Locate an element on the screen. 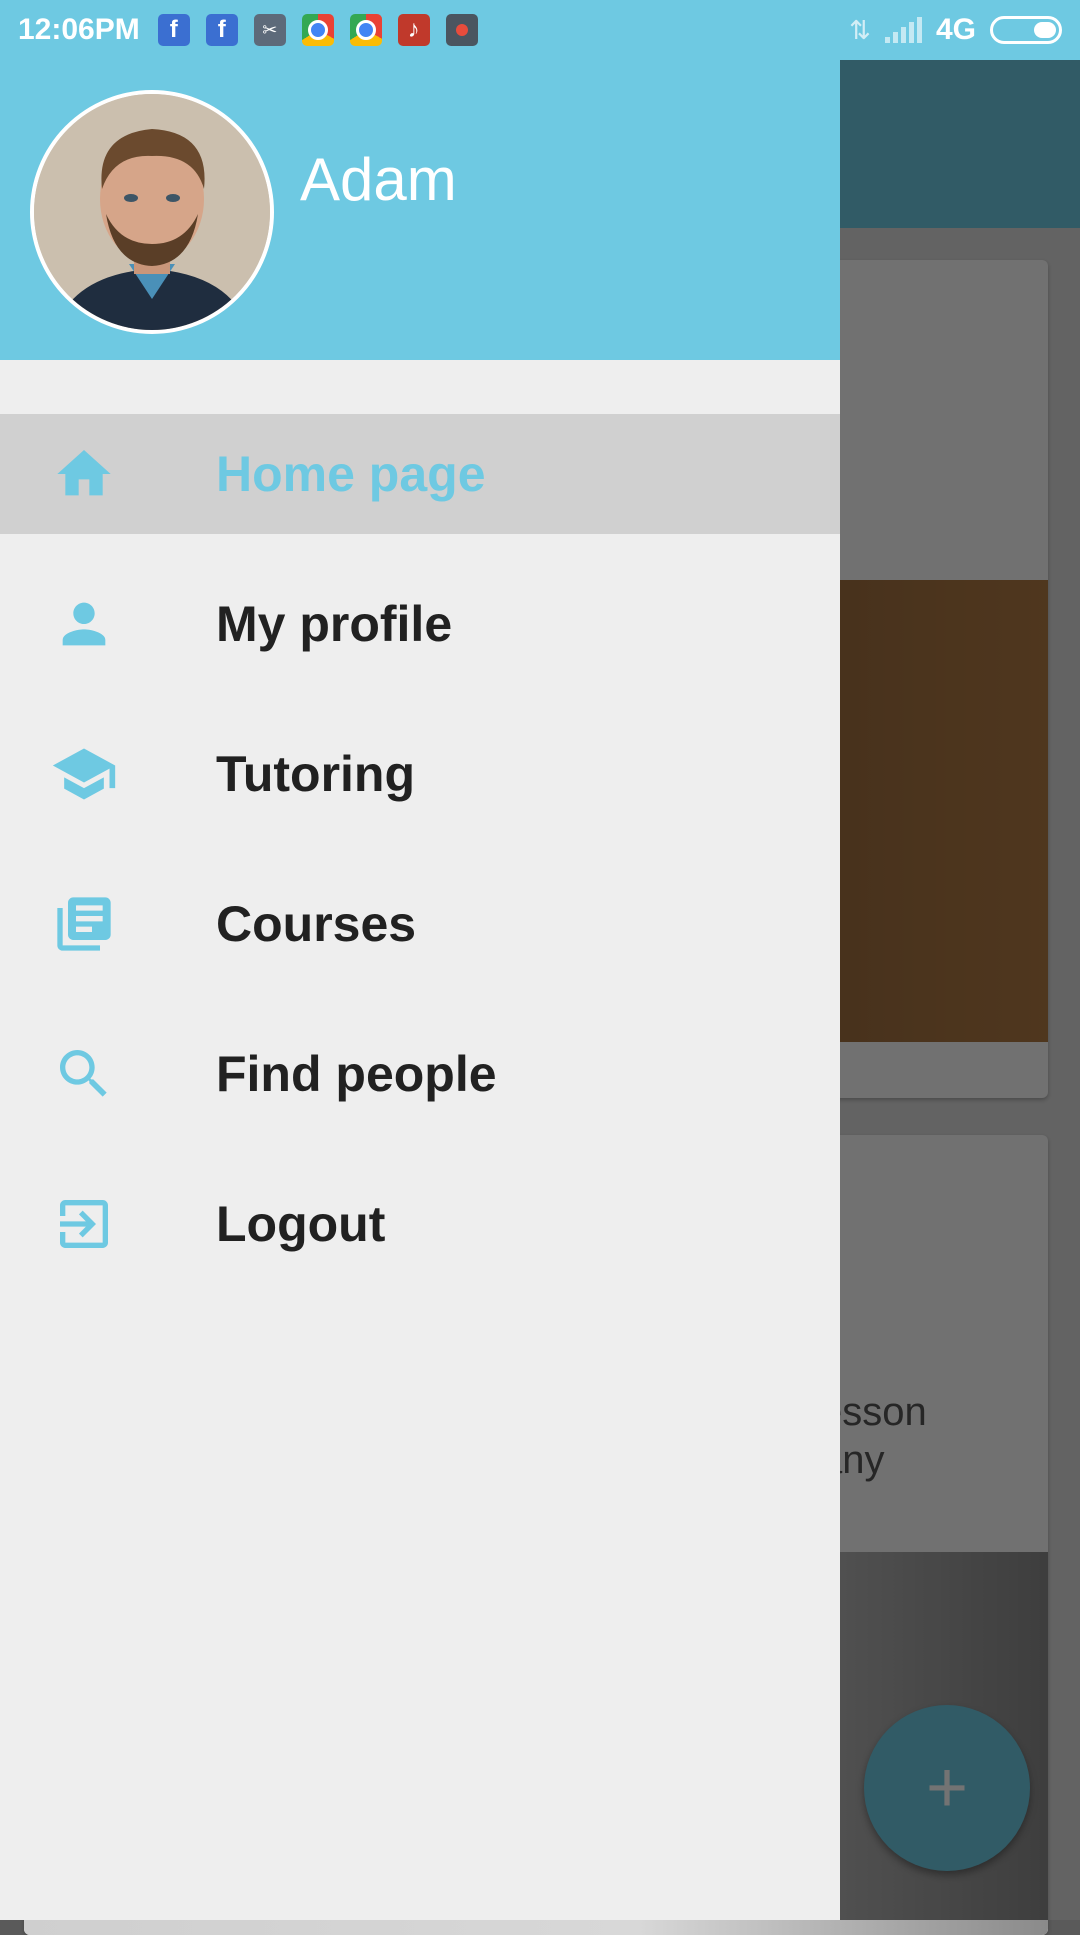 This screenshot has height=1935, width=1080. signal-icon is located at coordinates (903, 30).